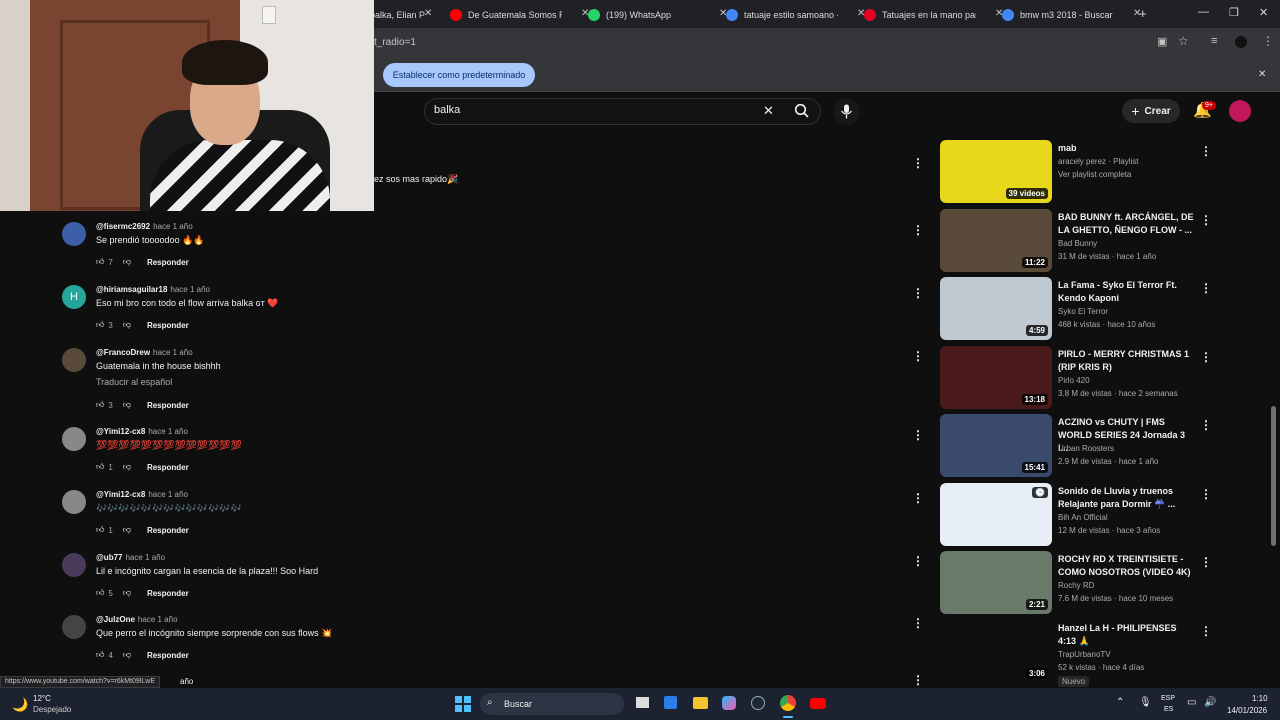  Describe the element at coordinates (120, 431) in the screenshot. I see `comment-author: @Yimi12-cx8` at that location.